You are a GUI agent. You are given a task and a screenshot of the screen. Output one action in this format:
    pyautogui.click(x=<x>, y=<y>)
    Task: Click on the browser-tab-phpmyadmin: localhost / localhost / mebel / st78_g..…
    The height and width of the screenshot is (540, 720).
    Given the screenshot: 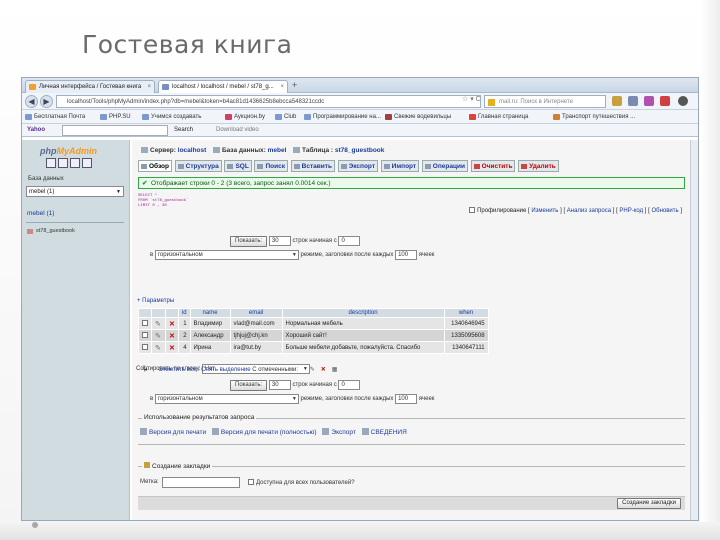 What is the action you would take?
    pyautogui.click(x=223, y=86)
    